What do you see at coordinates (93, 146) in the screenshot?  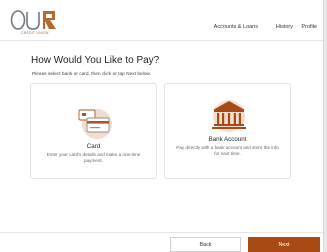 I see `option-card-title: Card` at bounding box center [93, 146].